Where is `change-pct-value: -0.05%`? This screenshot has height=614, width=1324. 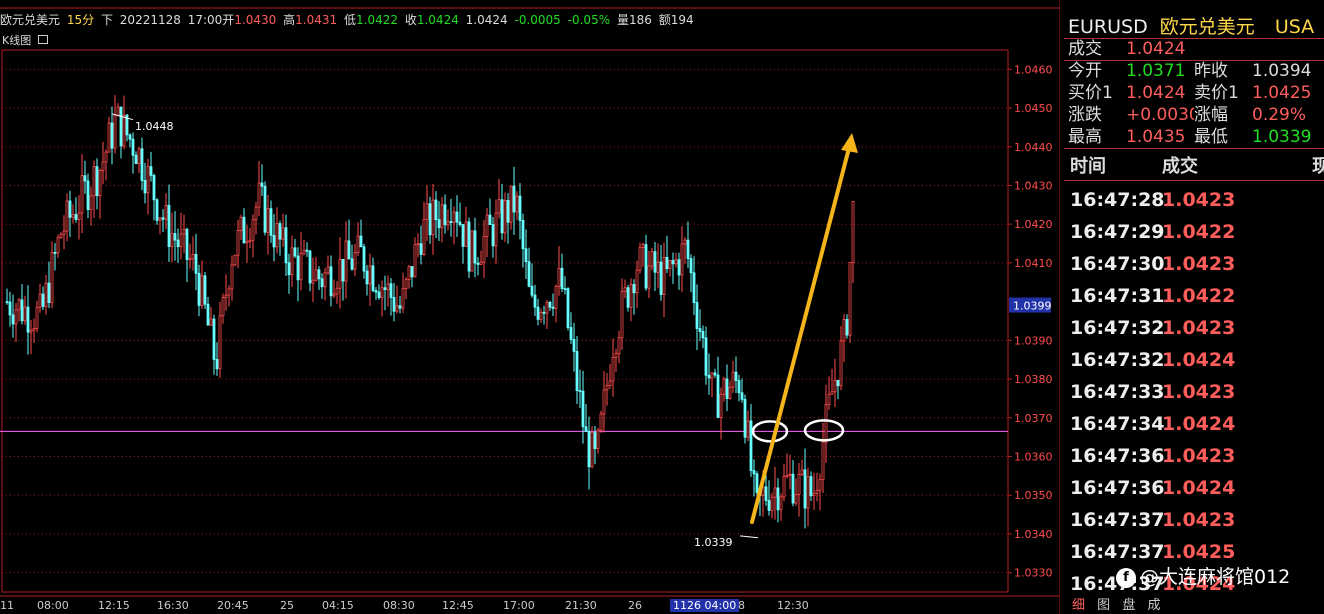
change-pct-value: -0.05% is located at coordinates (589, 20).